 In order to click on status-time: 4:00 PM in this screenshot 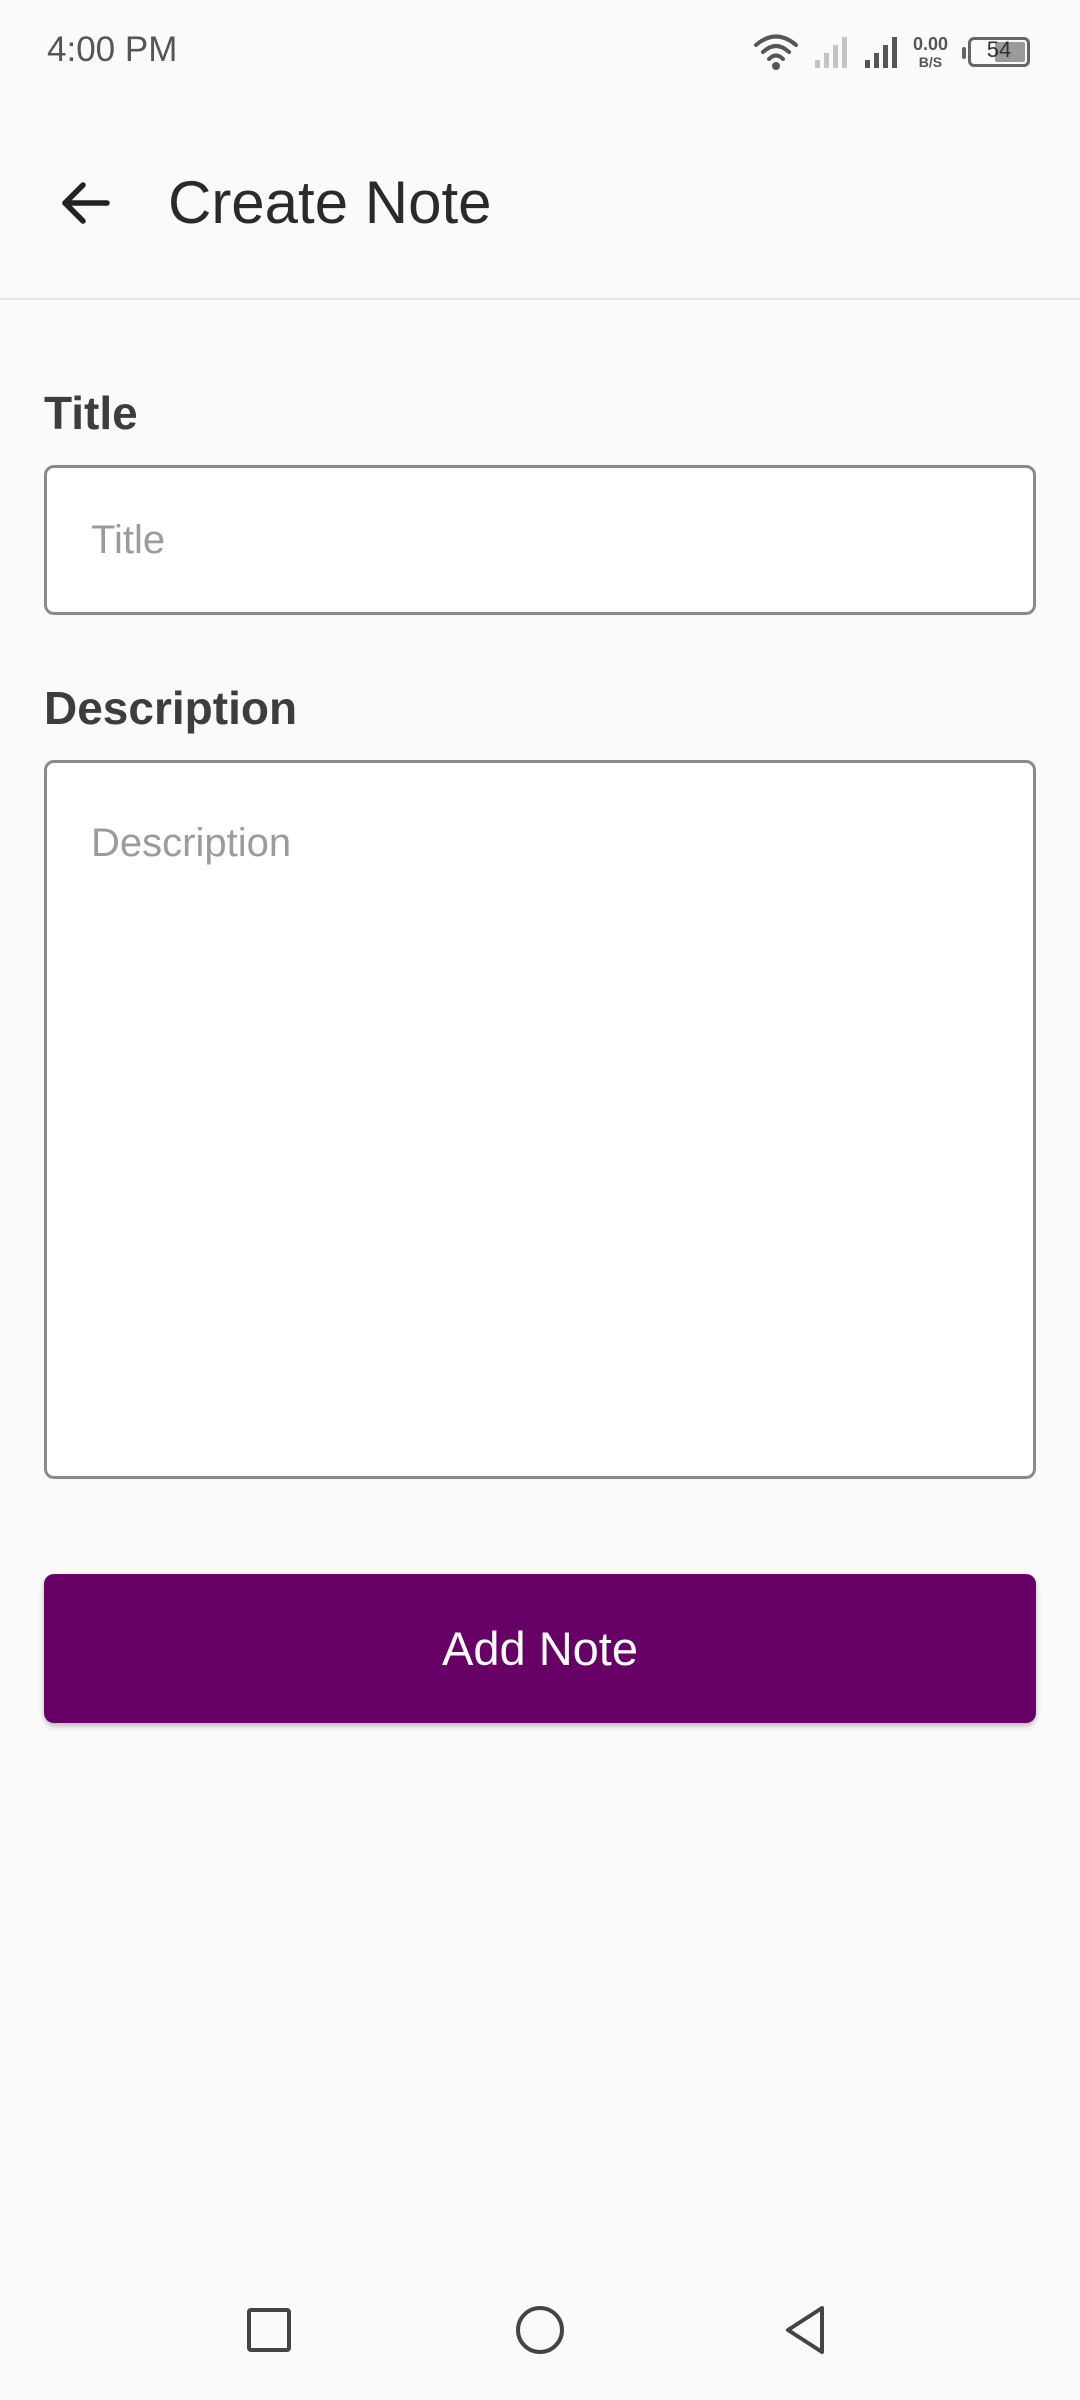, I will do `click(112, 49)`.